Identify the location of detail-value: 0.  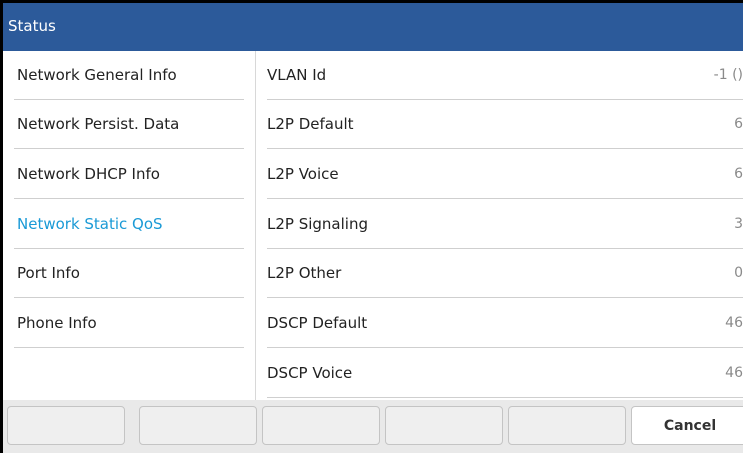
(738, 273).